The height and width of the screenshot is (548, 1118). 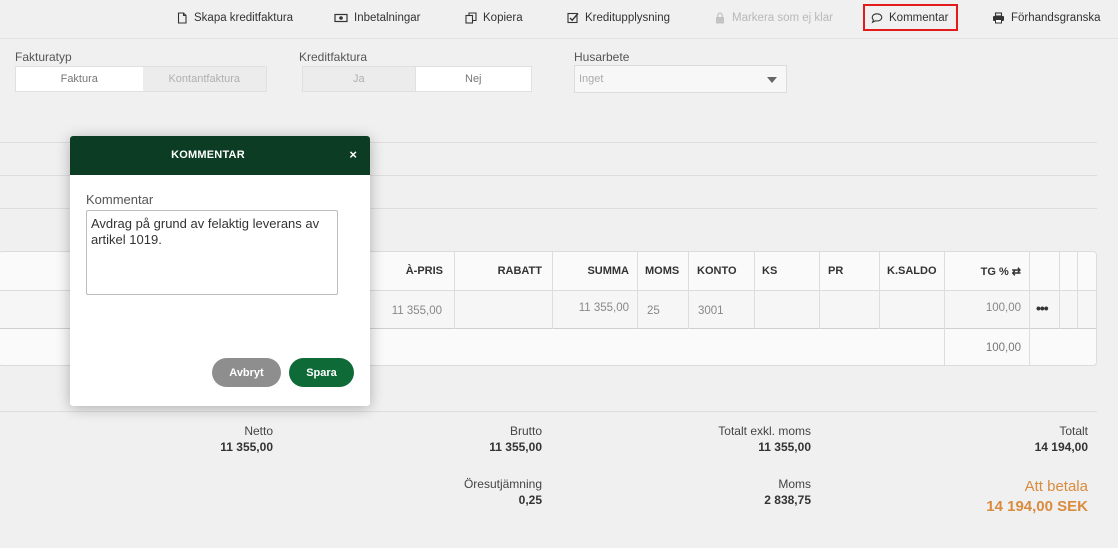 What do you see at coordinates (502, 484) in the screenshot?
I see `rounding-label: Öresutjämning` at bounding box center [502, 484].